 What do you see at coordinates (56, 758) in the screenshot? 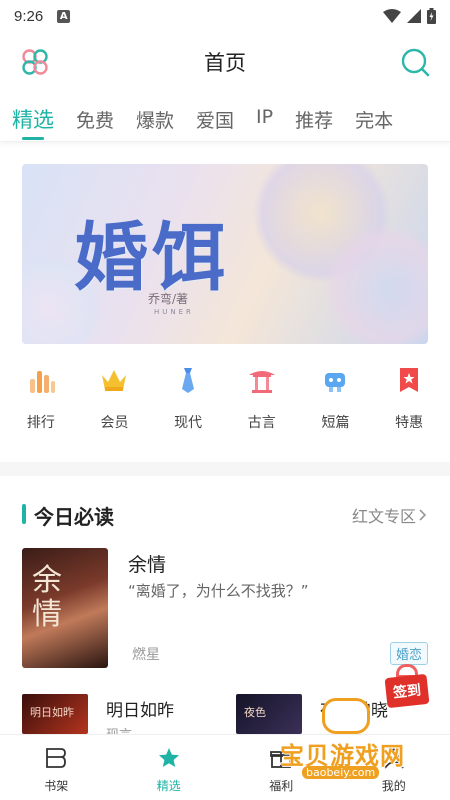
I see `bookshelf-icon` at bounding box center [56, 758].